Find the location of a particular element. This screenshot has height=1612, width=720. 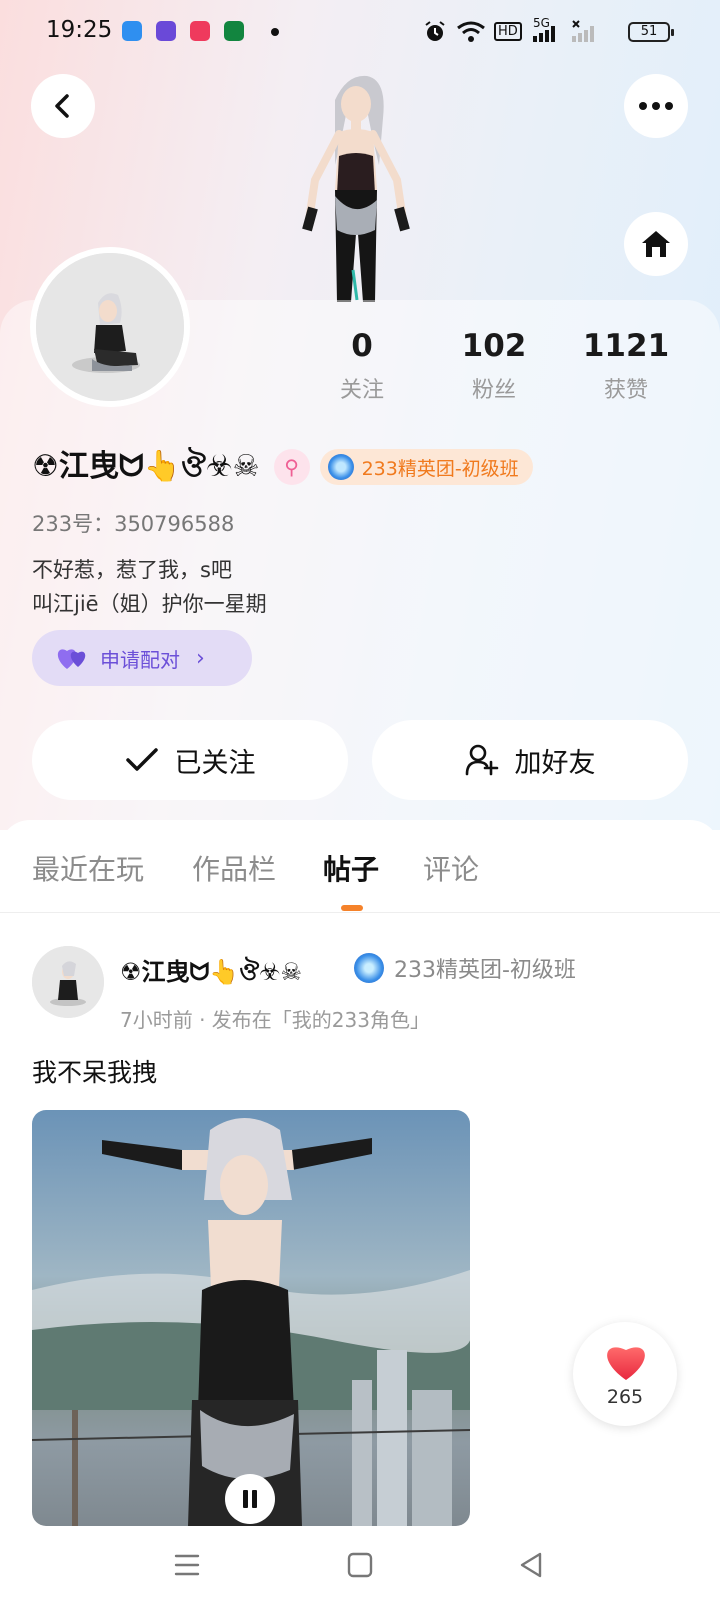

status-time: 19:25 is located at coordinates (79, 30).